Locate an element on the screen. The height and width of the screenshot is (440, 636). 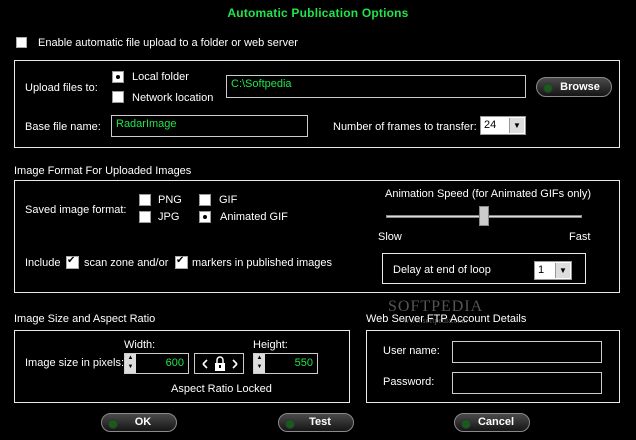
user-name-label: User name: is located at coordinates (411, 351).